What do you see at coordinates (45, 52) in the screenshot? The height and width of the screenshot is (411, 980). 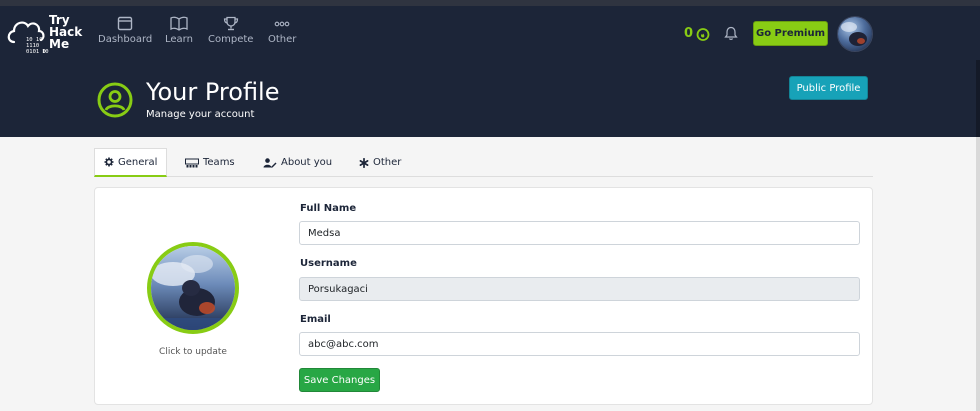 I see `logo-bits-4: 10` at bounding box center [45, 52].